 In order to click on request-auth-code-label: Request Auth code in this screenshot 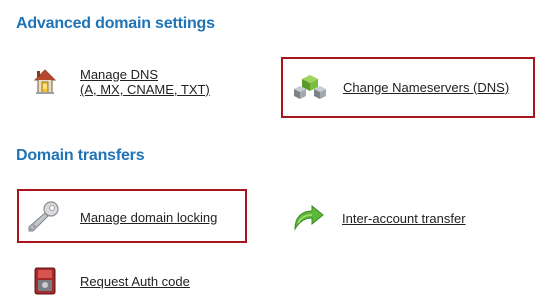, I will do `click(135, 281)`.